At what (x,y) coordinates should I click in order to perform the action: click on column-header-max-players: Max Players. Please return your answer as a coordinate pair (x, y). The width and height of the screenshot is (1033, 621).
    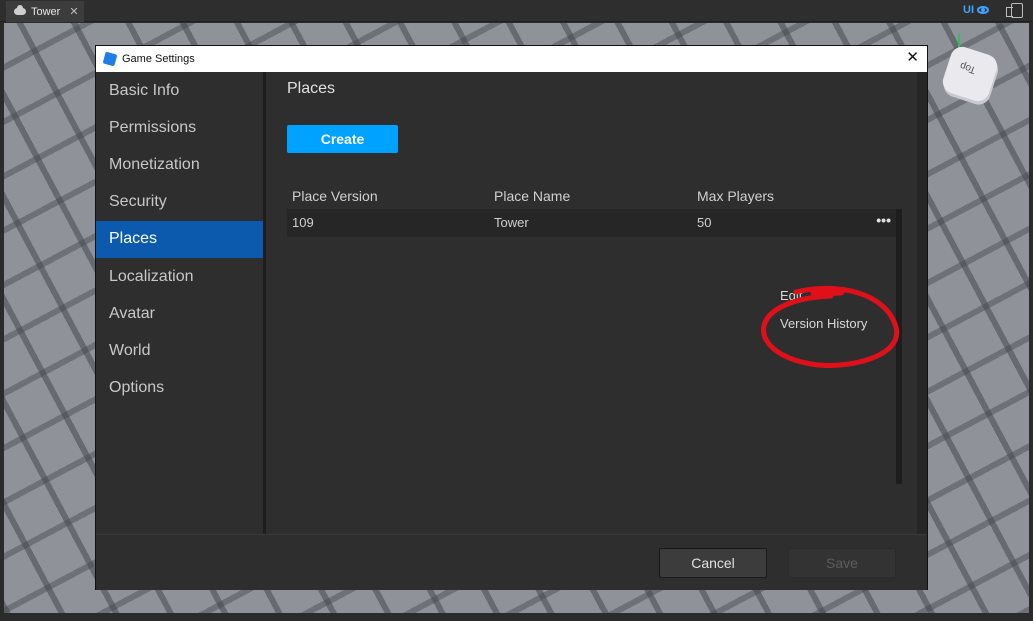
    Looking at the image, I should click on (736, 196).